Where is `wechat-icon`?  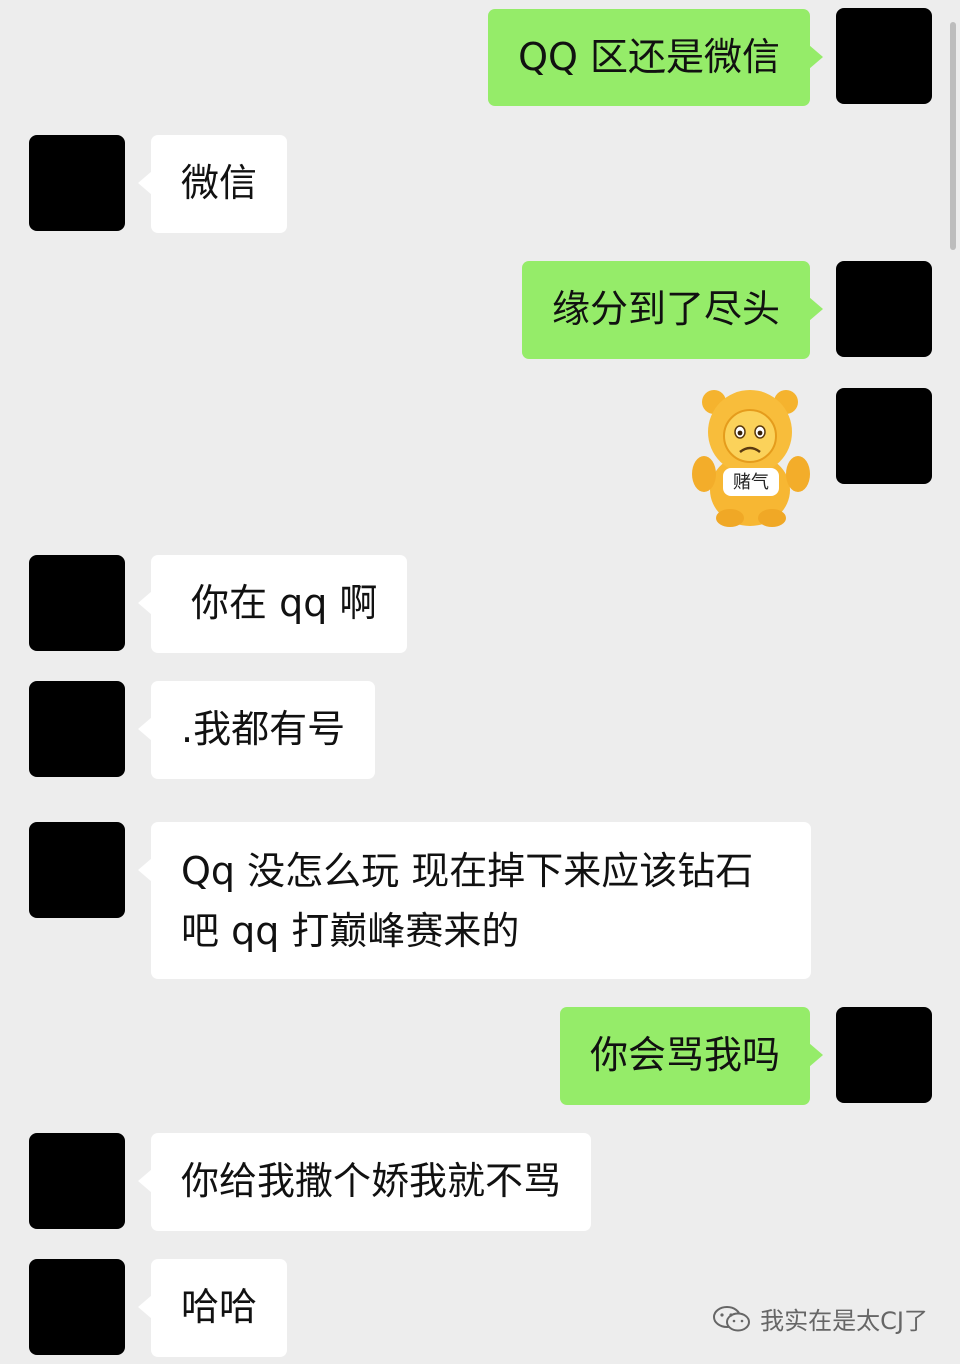
wechat-icon is located at coordinates (732, 1318).